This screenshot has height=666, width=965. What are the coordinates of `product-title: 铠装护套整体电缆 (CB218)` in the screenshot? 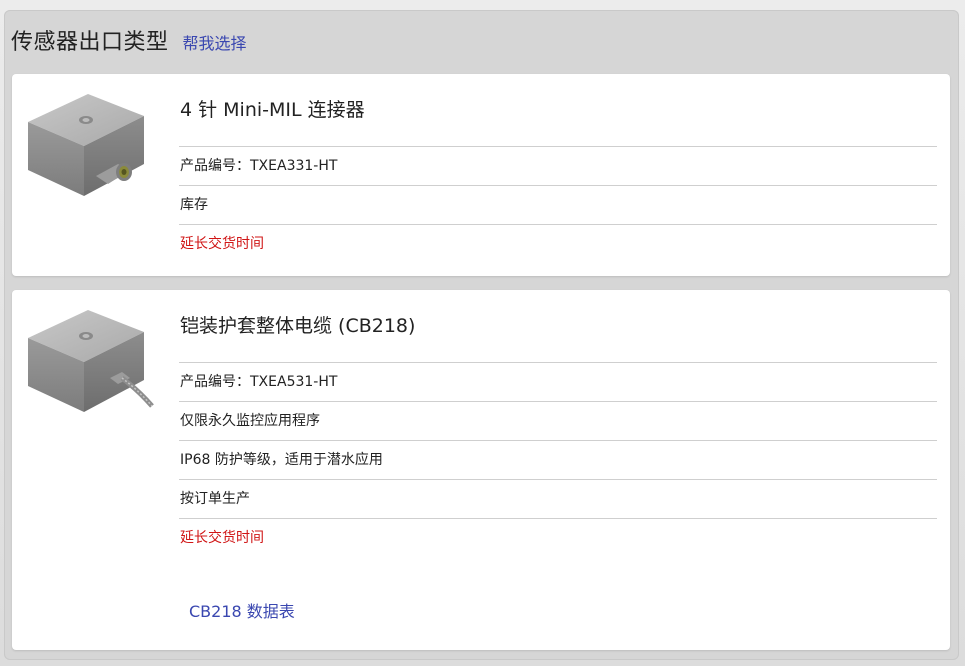 It's located at (558, 326).